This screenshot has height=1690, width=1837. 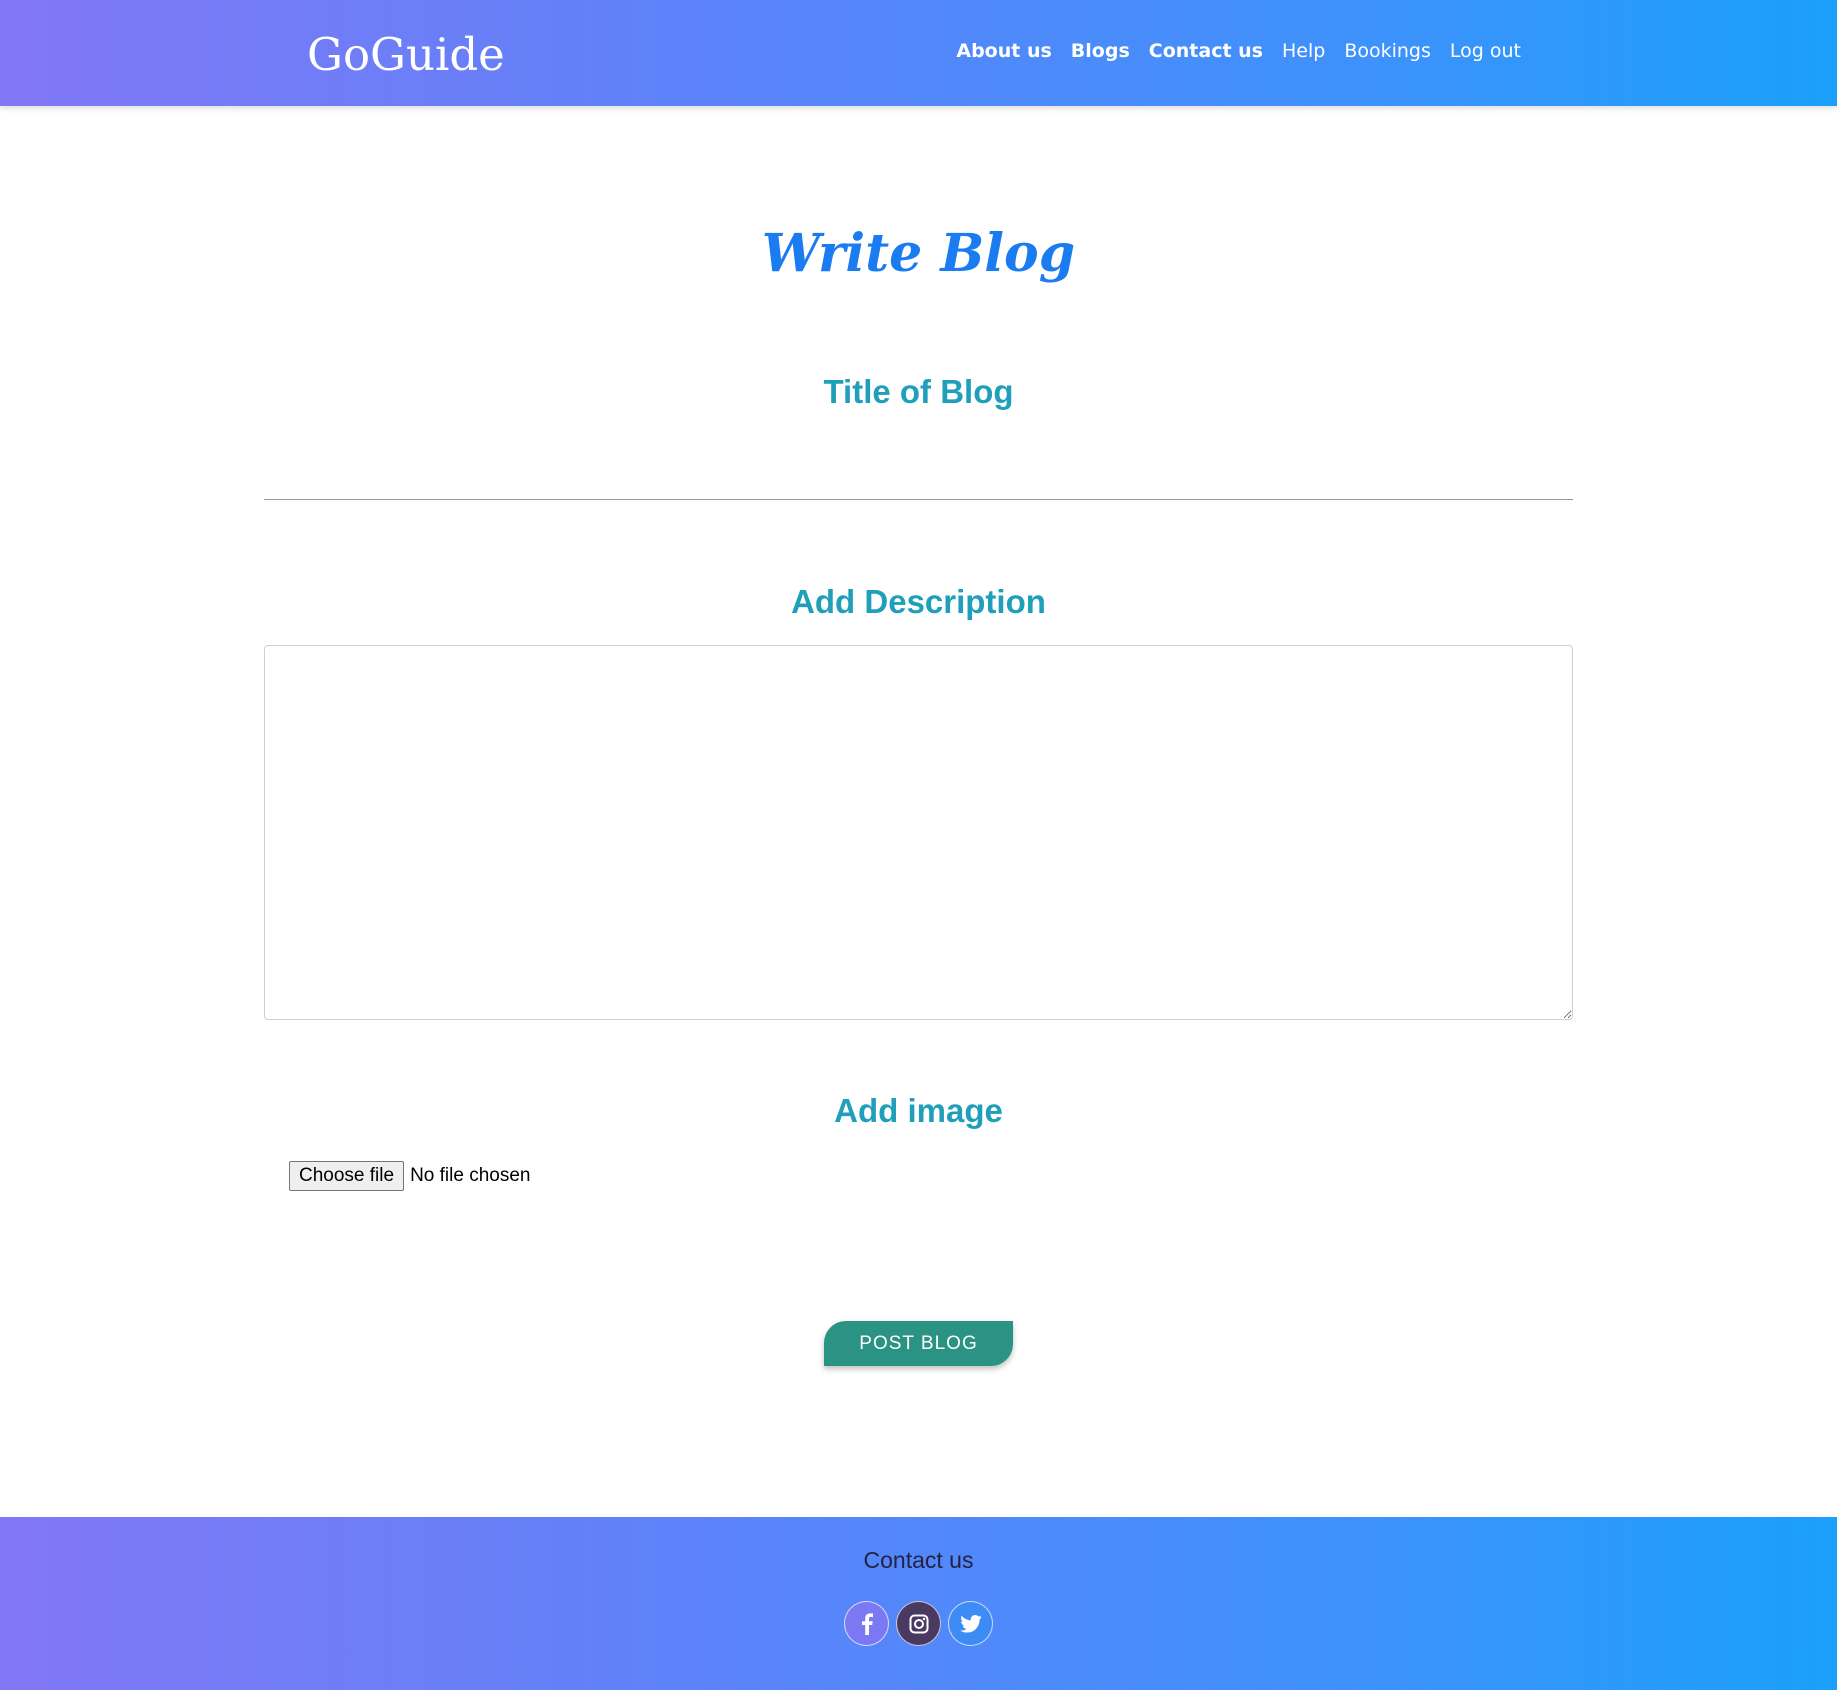 I want to click on twitter-icon, so click(x=970, y=1623).